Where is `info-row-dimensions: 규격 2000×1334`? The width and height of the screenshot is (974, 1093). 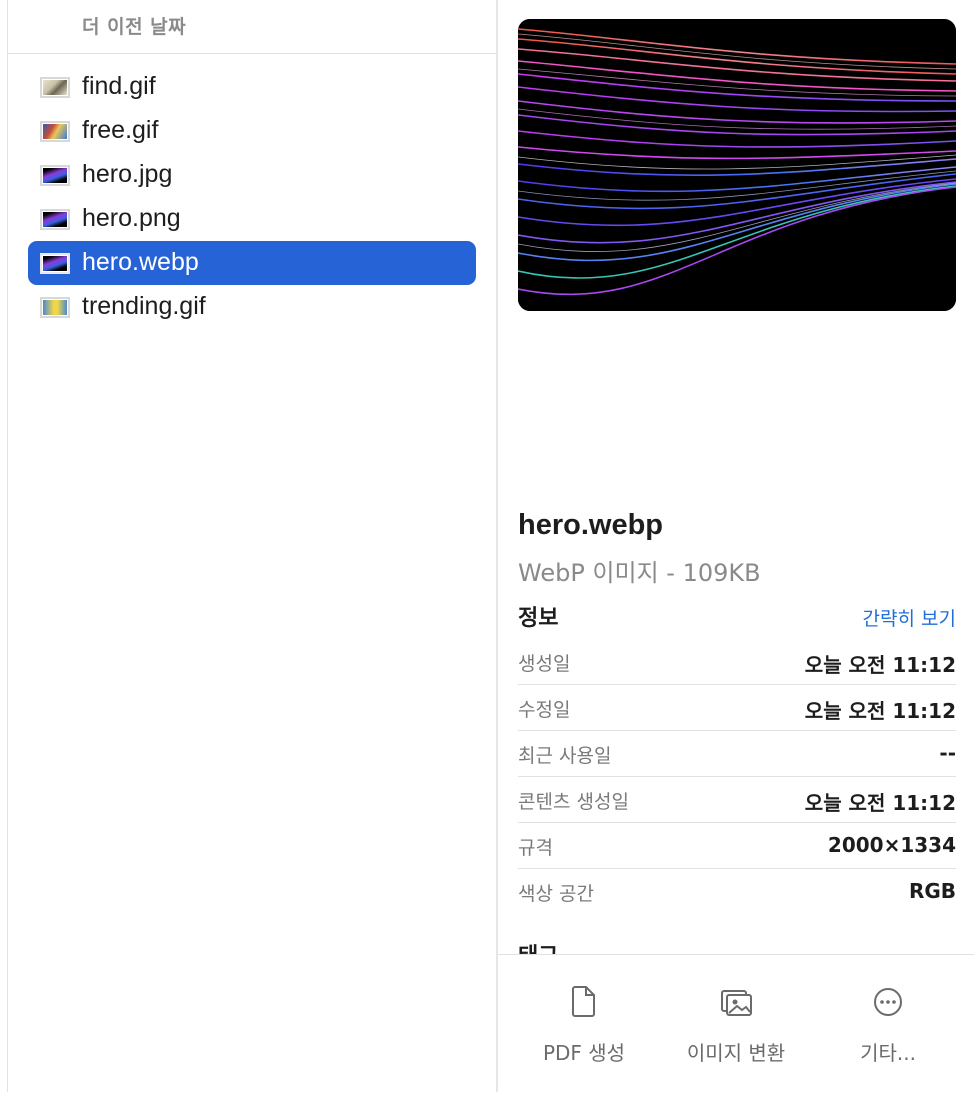
info-row-dimensions: 규격 2000×1334 is located at coordinates (737, 846).